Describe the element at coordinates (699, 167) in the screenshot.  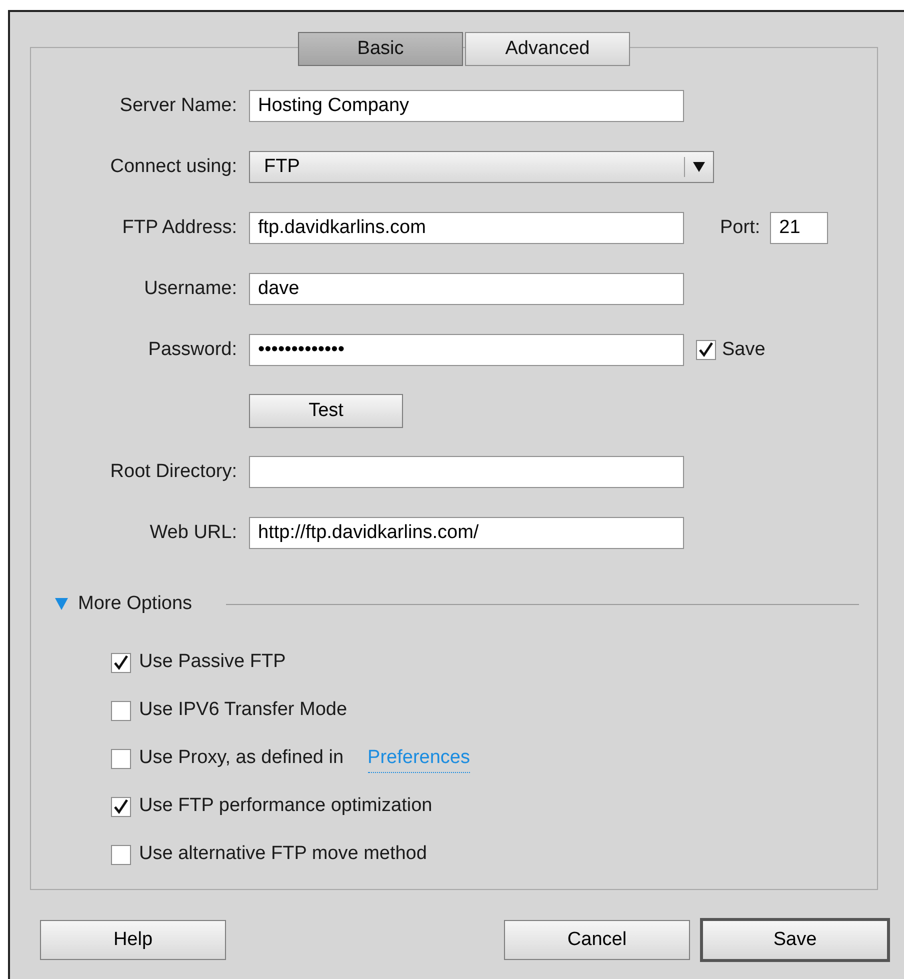
I see `caret-icon` at that location.